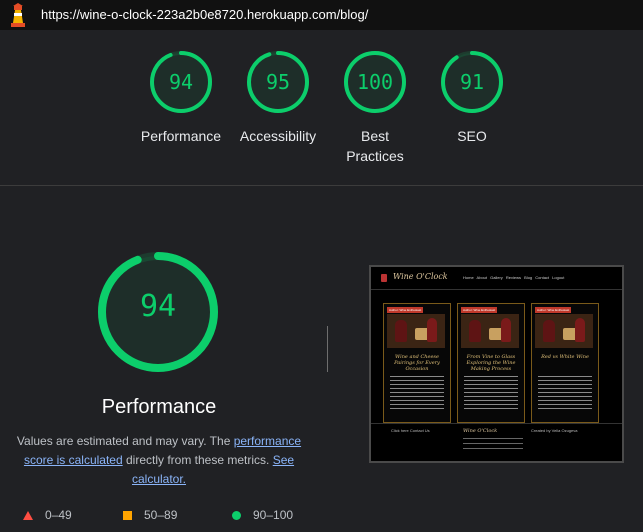 Image resolution: width=643 pixels, height=532 pixels. I want to click on legend-label: 90–100, so click(273, 515).